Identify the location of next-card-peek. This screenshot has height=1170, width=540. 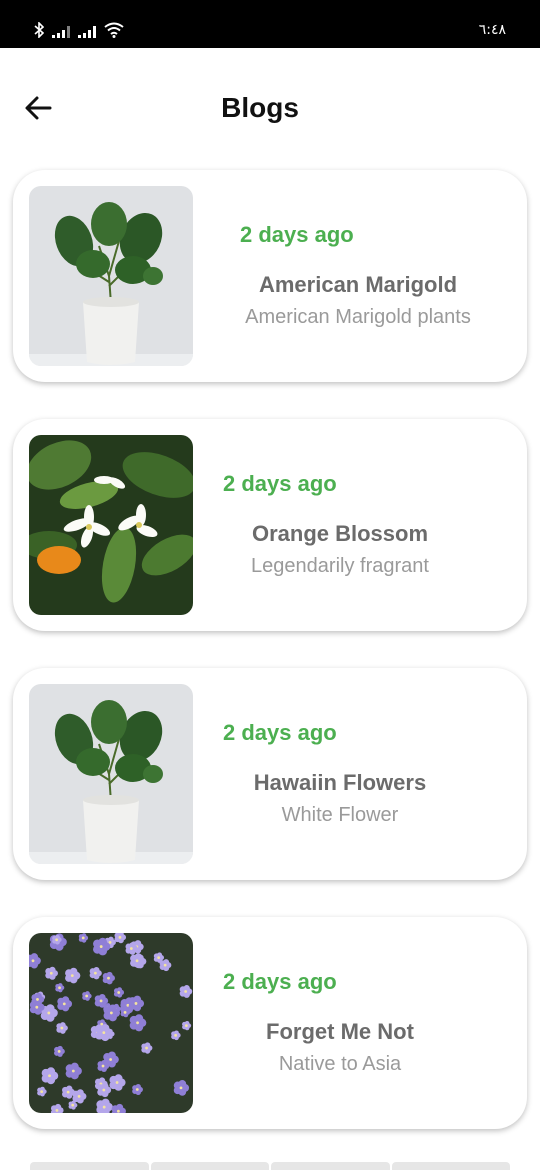
(270, 1166).